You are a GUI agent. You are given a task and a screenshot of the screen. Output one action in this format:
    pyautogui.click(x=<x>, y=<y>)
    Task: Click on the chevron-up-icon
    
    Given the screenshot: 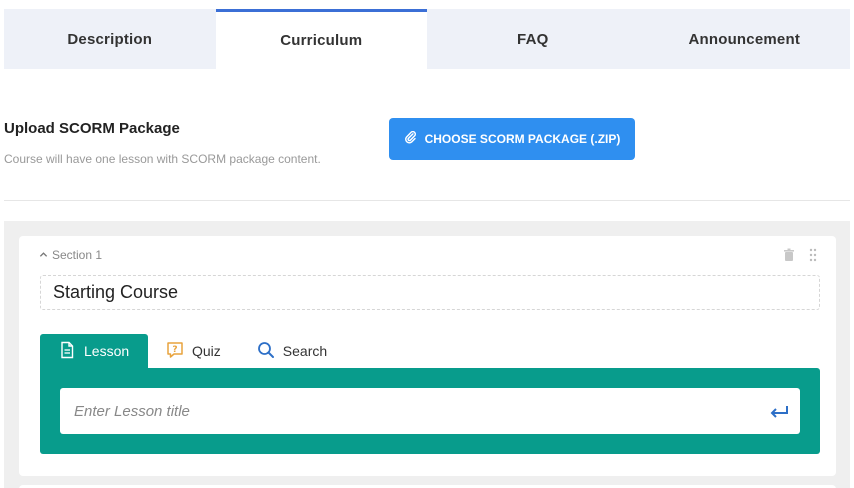 What is the action you would take?
    pyautogui.click(x=43, y=255)
    